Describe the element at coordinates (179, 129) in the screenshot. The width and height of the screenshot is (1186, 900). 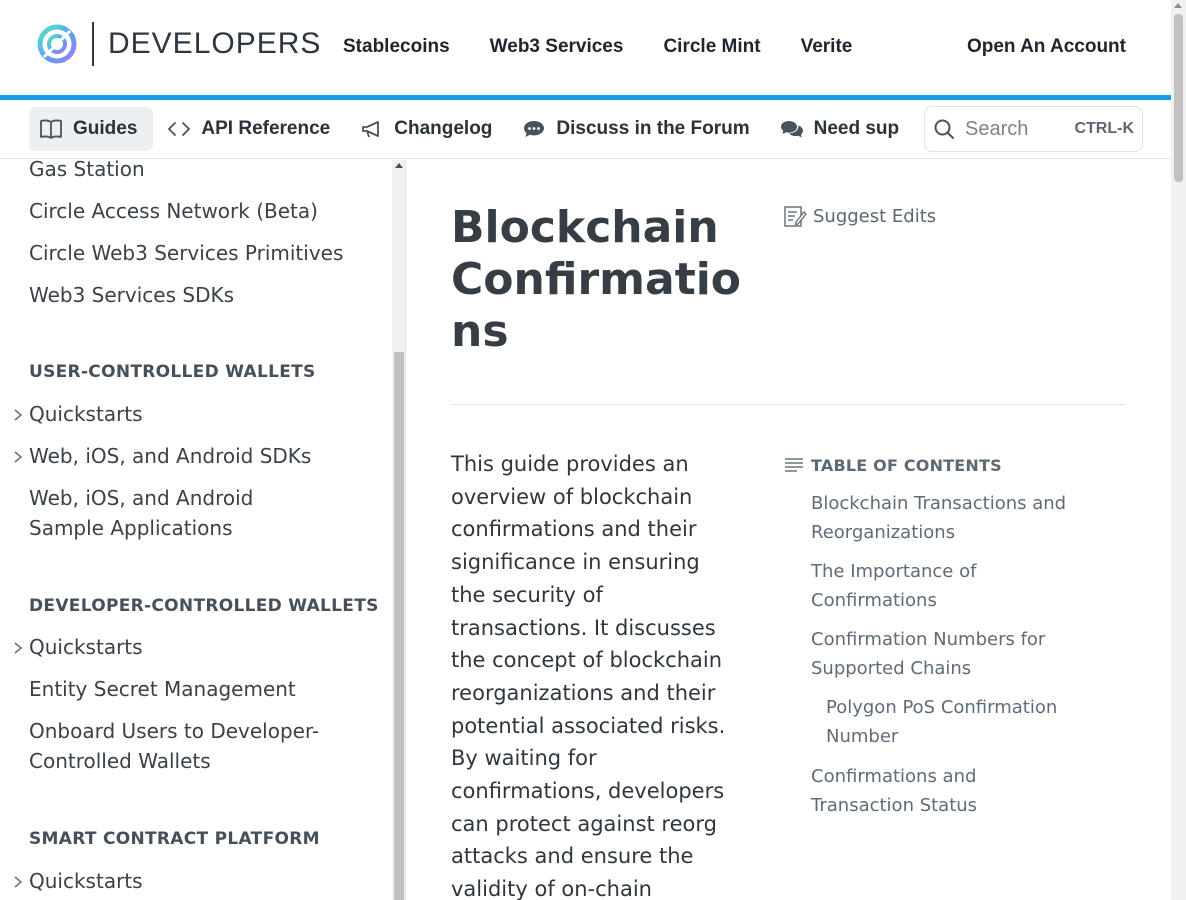
I see `code-icon` at that location.